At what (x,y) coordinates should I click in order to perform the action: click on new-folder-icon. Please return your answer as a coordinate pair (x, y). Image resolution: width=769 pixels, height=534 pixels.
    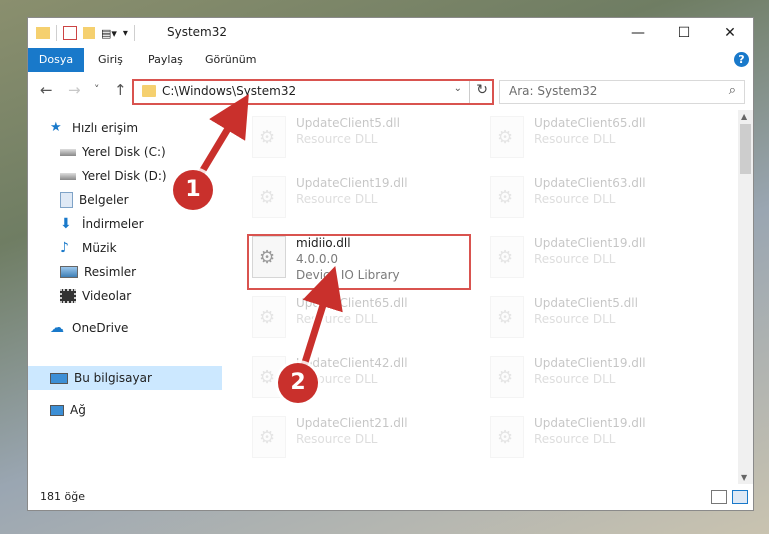
    Looking at the image, I should click on (89, 33).